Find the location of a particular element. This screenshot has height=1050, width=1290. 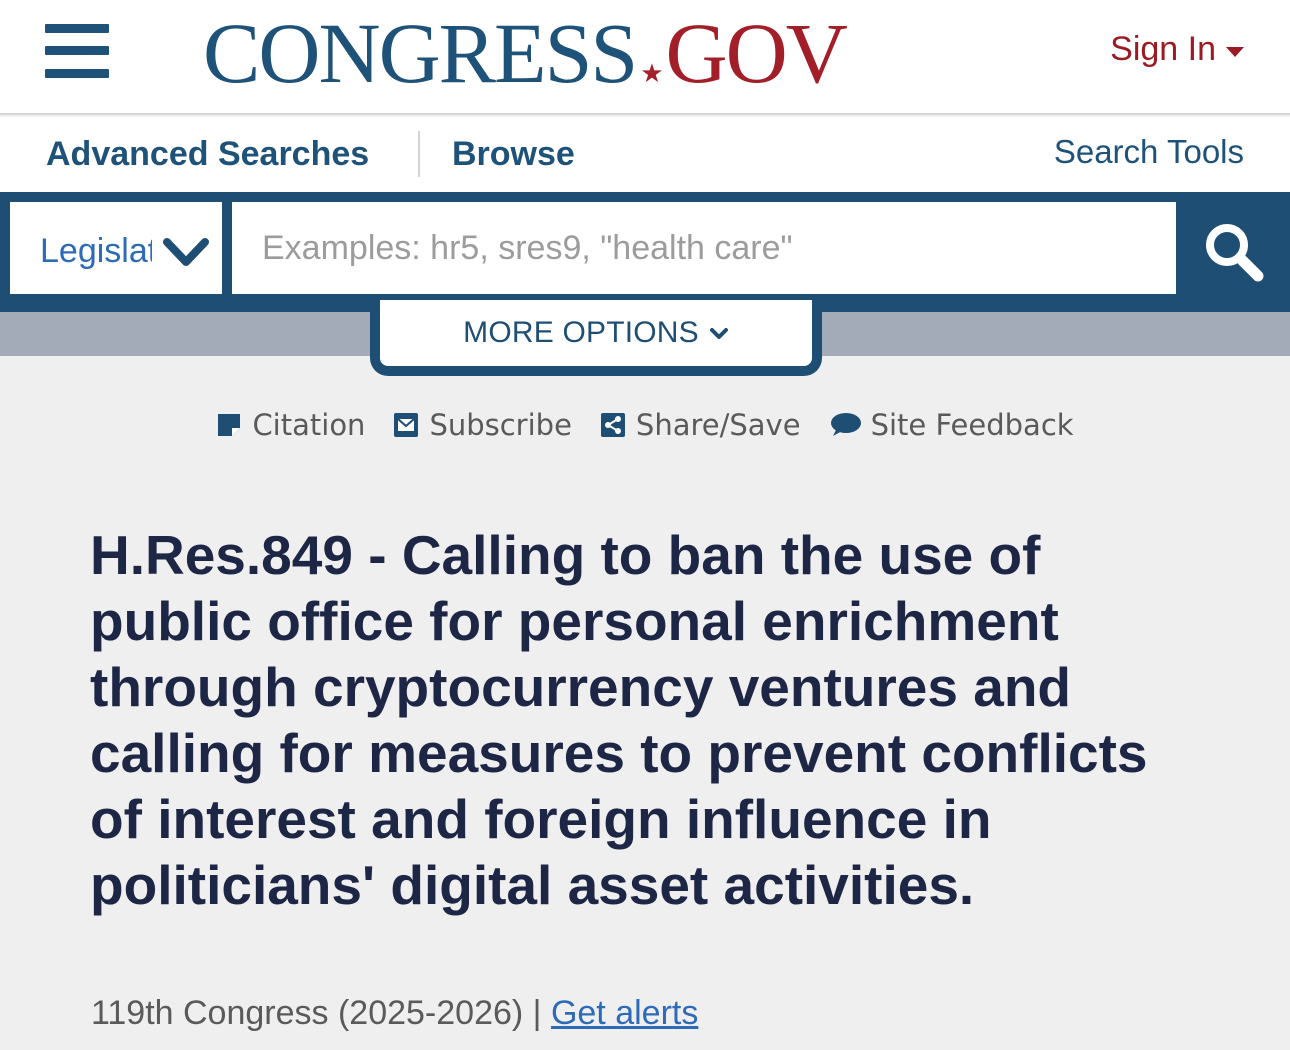

collection-selected-value: Legislation is located at coordinates (96, 251).